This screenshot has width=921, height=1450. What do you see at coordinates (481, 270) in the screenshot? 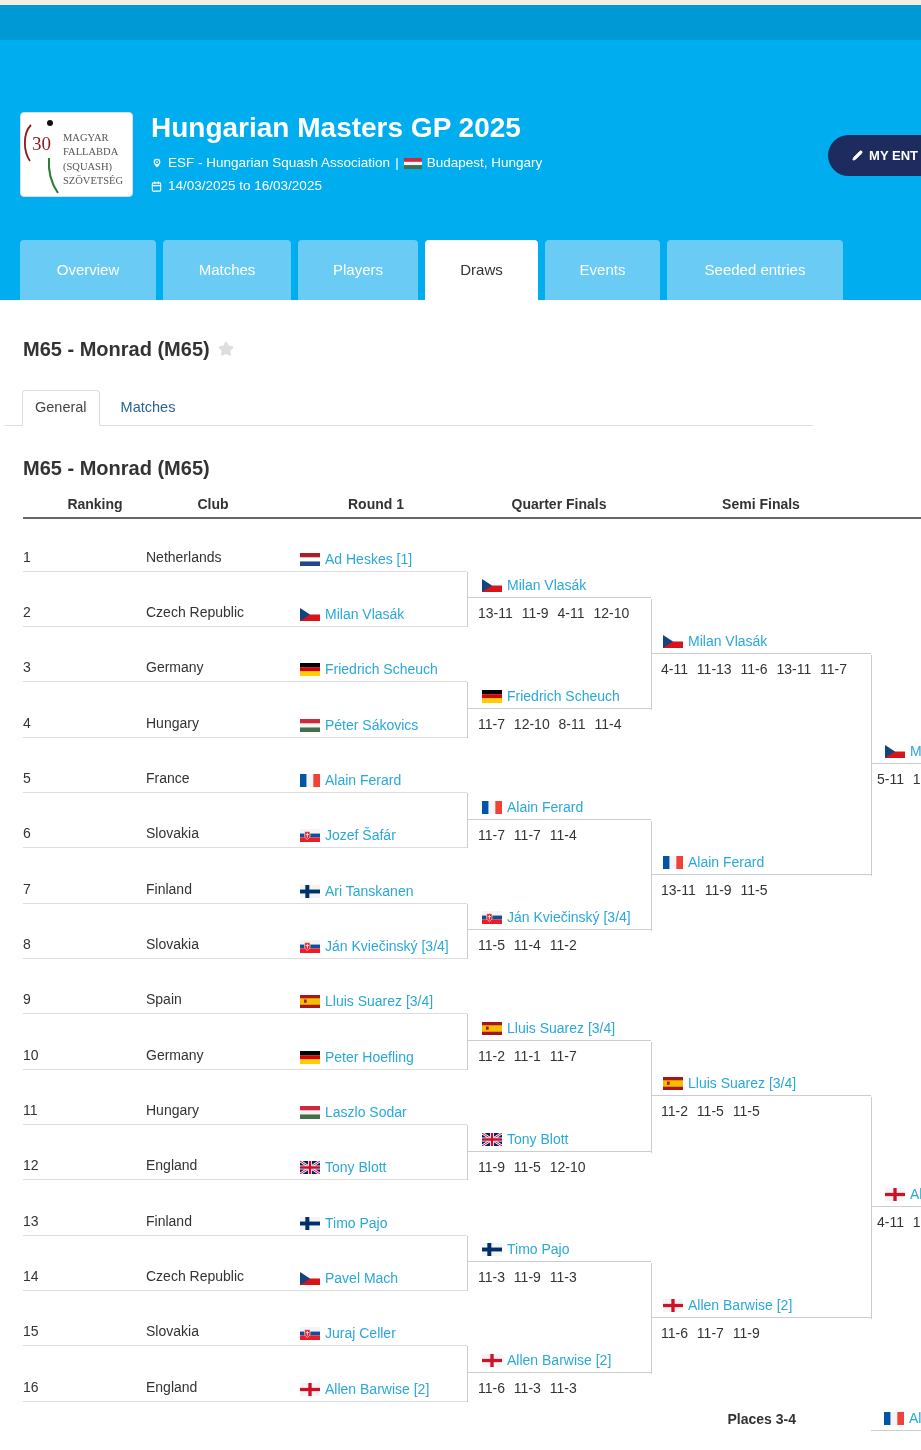
I see `nav-tab: Draws` at bounding box center [481, 270].